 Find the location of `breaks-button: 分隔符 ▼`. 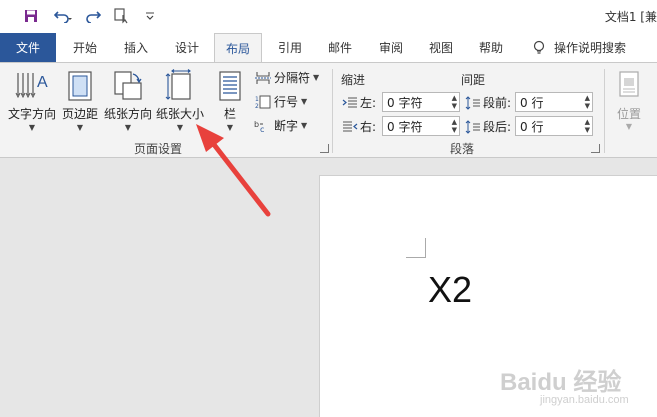

breaks-button: 分隔符 ▼ is located at coordinates (286, 77).